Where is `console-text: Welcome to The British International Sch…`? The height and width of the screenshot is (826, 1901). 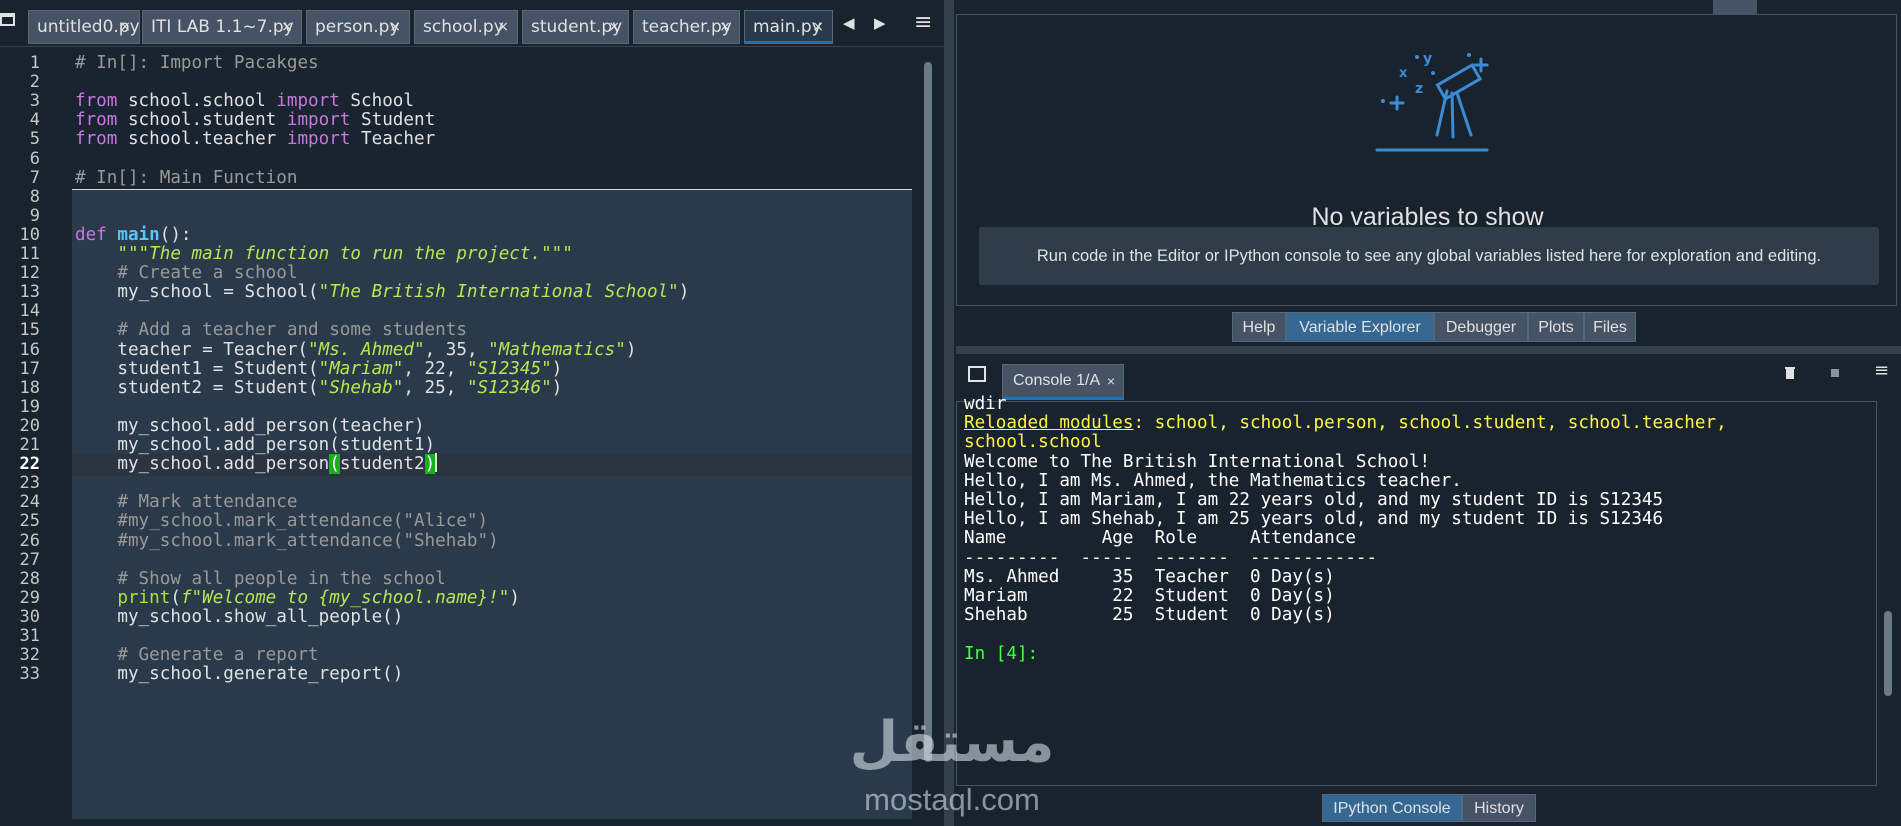 console-text: Welcome to The British International Sch… is located at coordinates (1197, 461).